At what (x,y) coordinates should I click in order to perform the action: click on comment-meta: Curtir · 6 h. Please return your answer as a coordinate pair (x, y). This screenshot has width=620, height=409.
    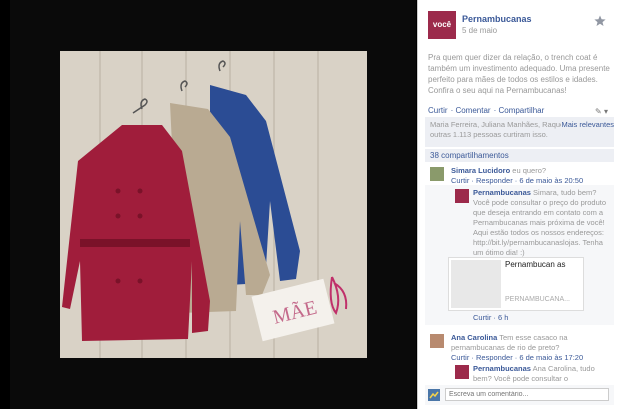
    Looking at the image, I should click on (490, 317).